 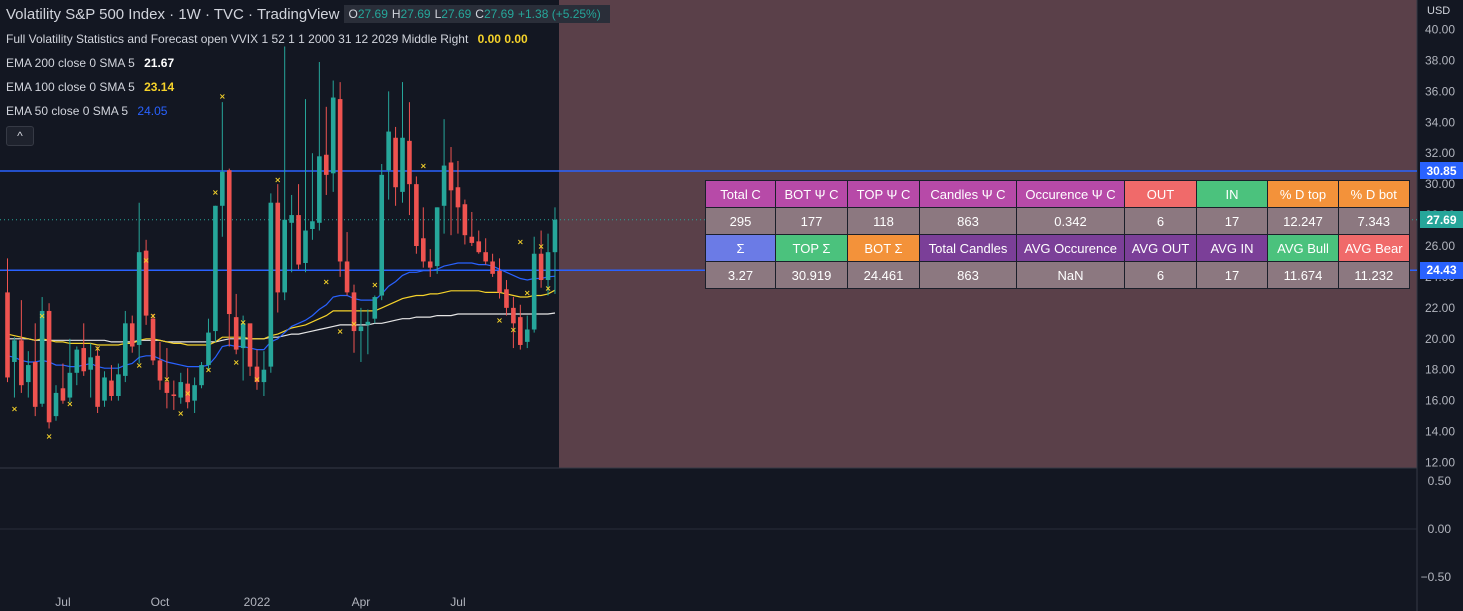 I want to click on t-row2-cell-1: 177, so click(x=811, y=221).